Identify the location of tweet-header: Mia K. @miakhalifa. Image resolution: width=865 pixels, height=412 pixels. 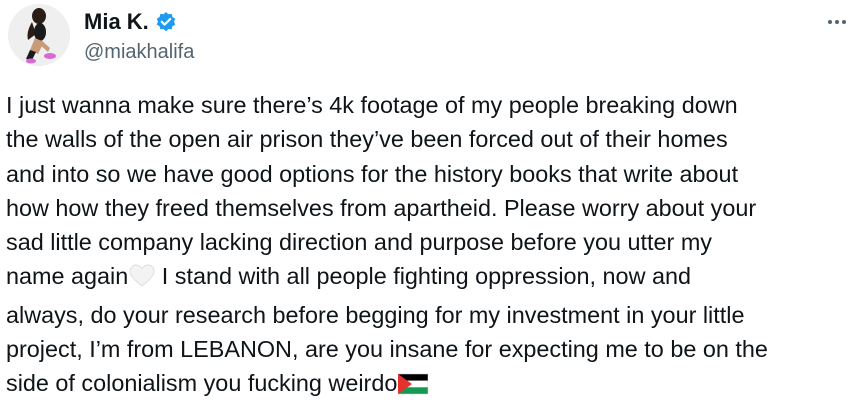
(432, 35).